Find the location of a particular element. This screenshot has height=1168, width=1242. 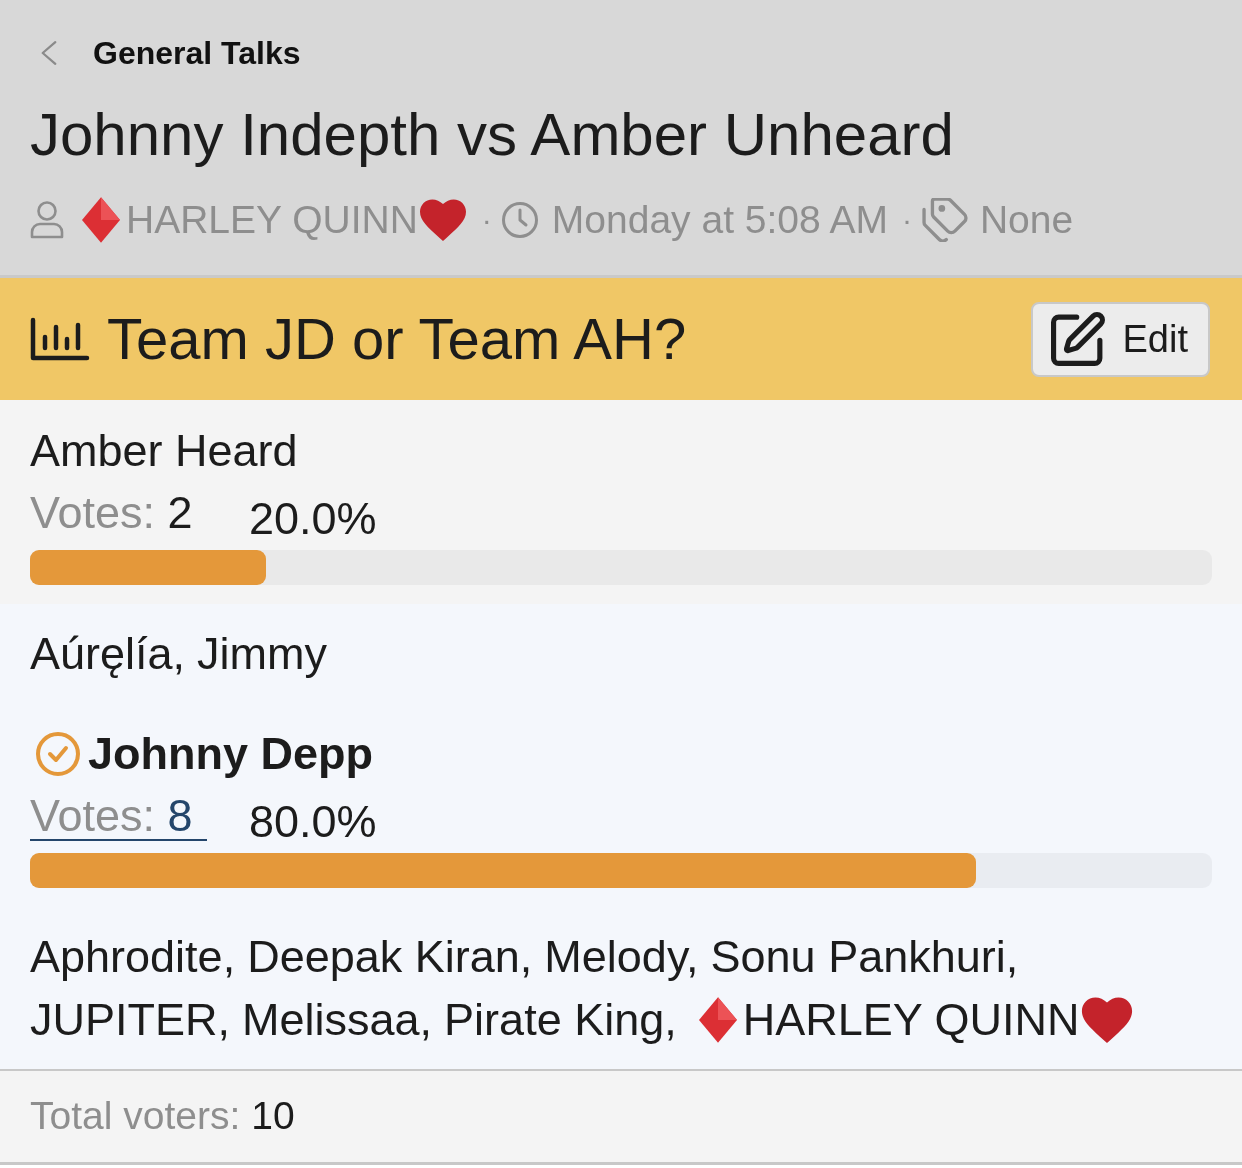

user-icon is located at coordinates (47, 219).